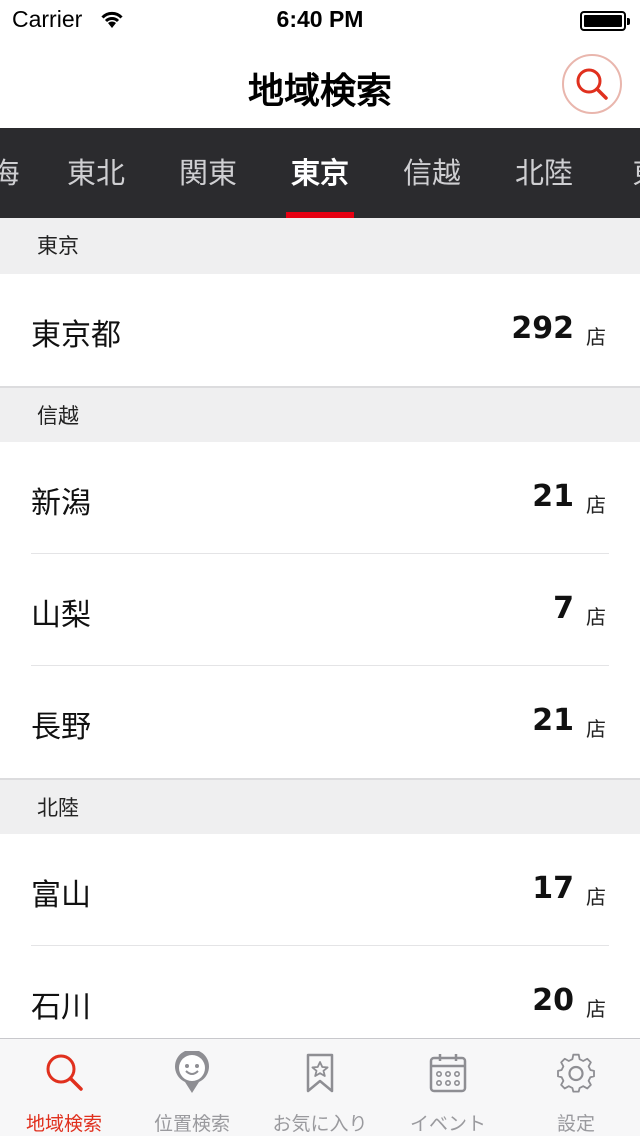 This screenshot has height=1136, width=640. I want to click on tab-settings: 設定, so click(576, 1087).